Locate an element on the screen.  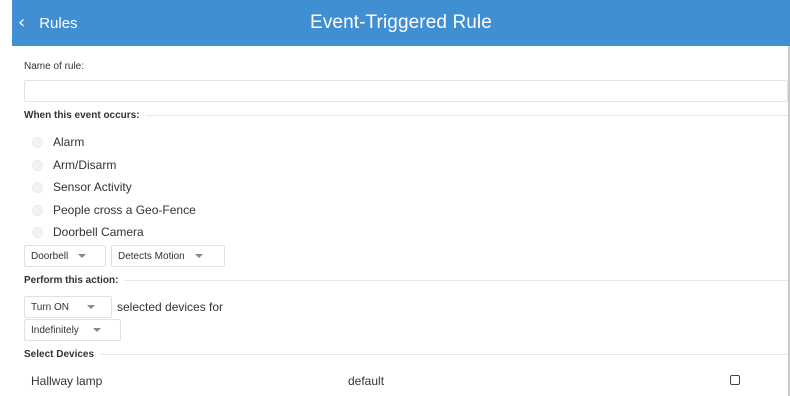
action-select: Turn ON is located at coordinates (68, 307).